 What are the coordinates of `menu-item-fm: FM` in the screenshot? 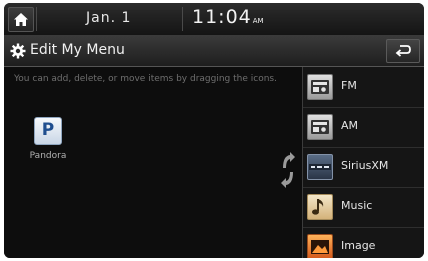 It's located at (363, 87).